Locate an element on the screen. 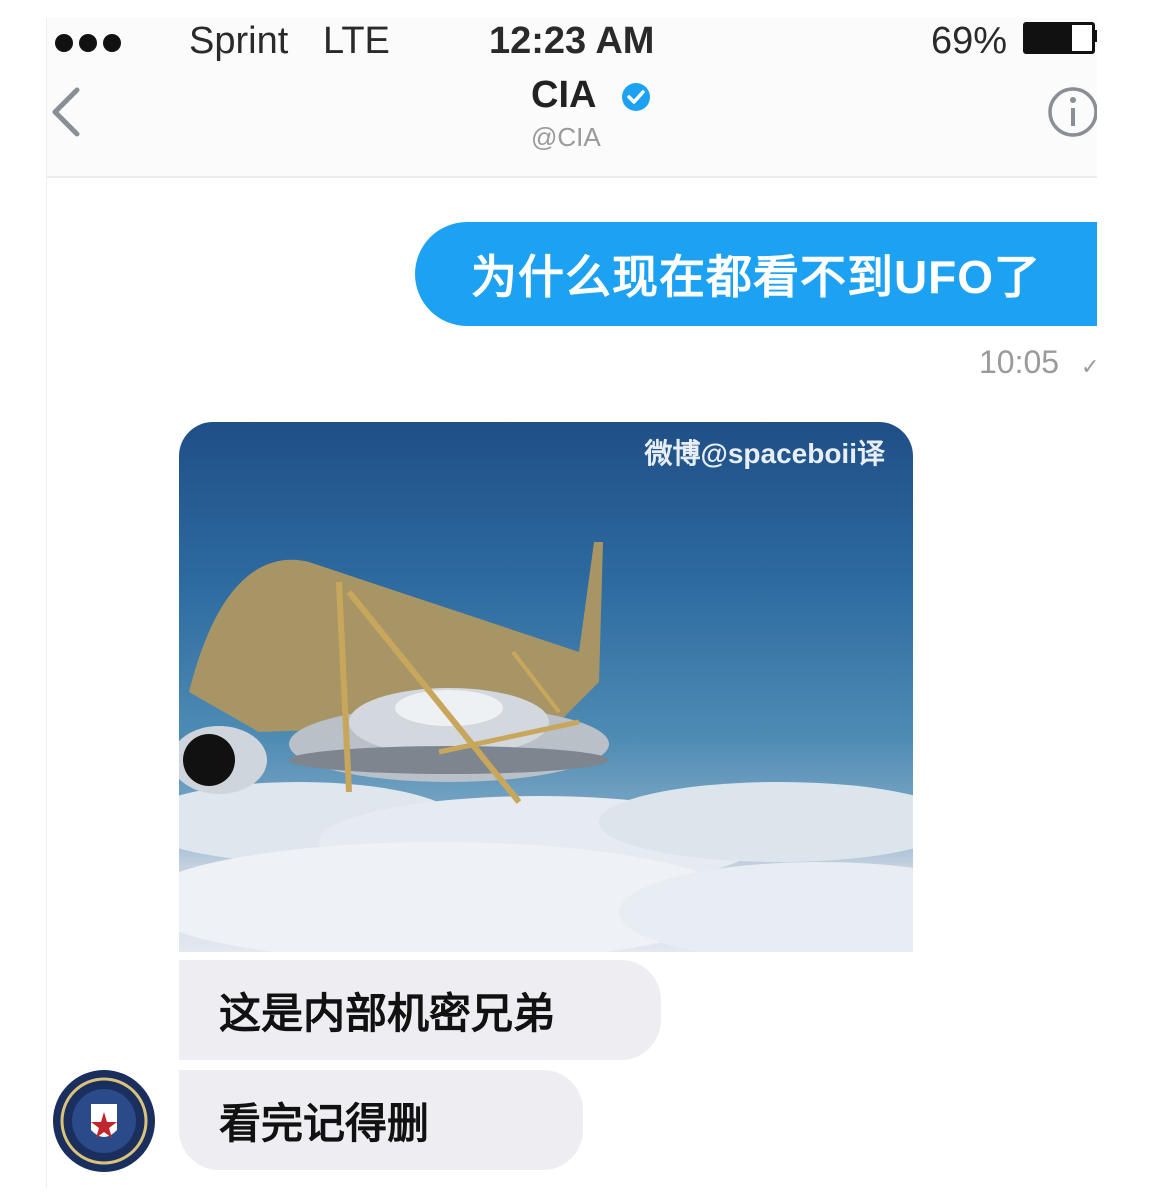 Image resolution: width=1170 pixels, height=1197 pixels. status-bar: Sprint LTE 12:23 AM 69% is located at coordinates (572, 42).